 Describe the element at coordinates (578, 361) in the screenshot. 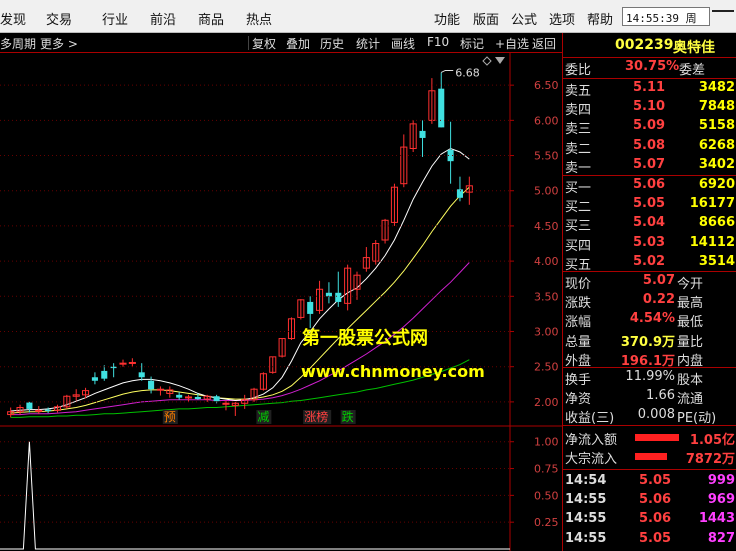

I see `stat-label: 外盘` at that location.